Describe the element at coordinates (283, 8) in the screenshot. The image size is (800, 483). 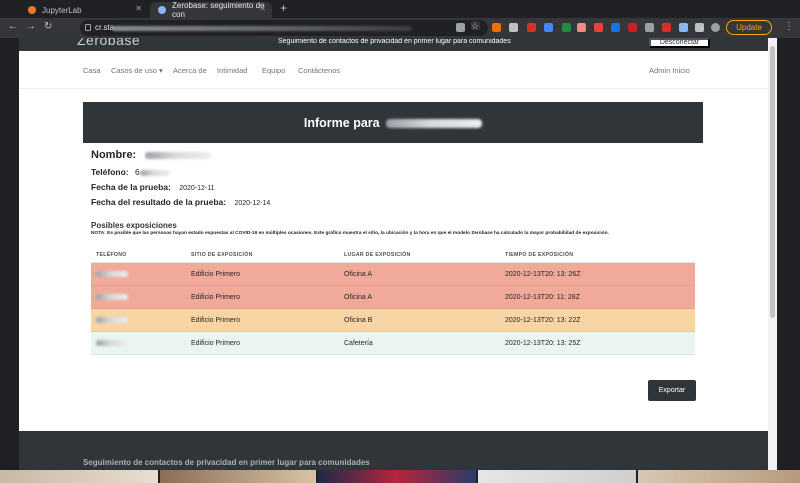
I see `new-tab-icon: +` at that location.